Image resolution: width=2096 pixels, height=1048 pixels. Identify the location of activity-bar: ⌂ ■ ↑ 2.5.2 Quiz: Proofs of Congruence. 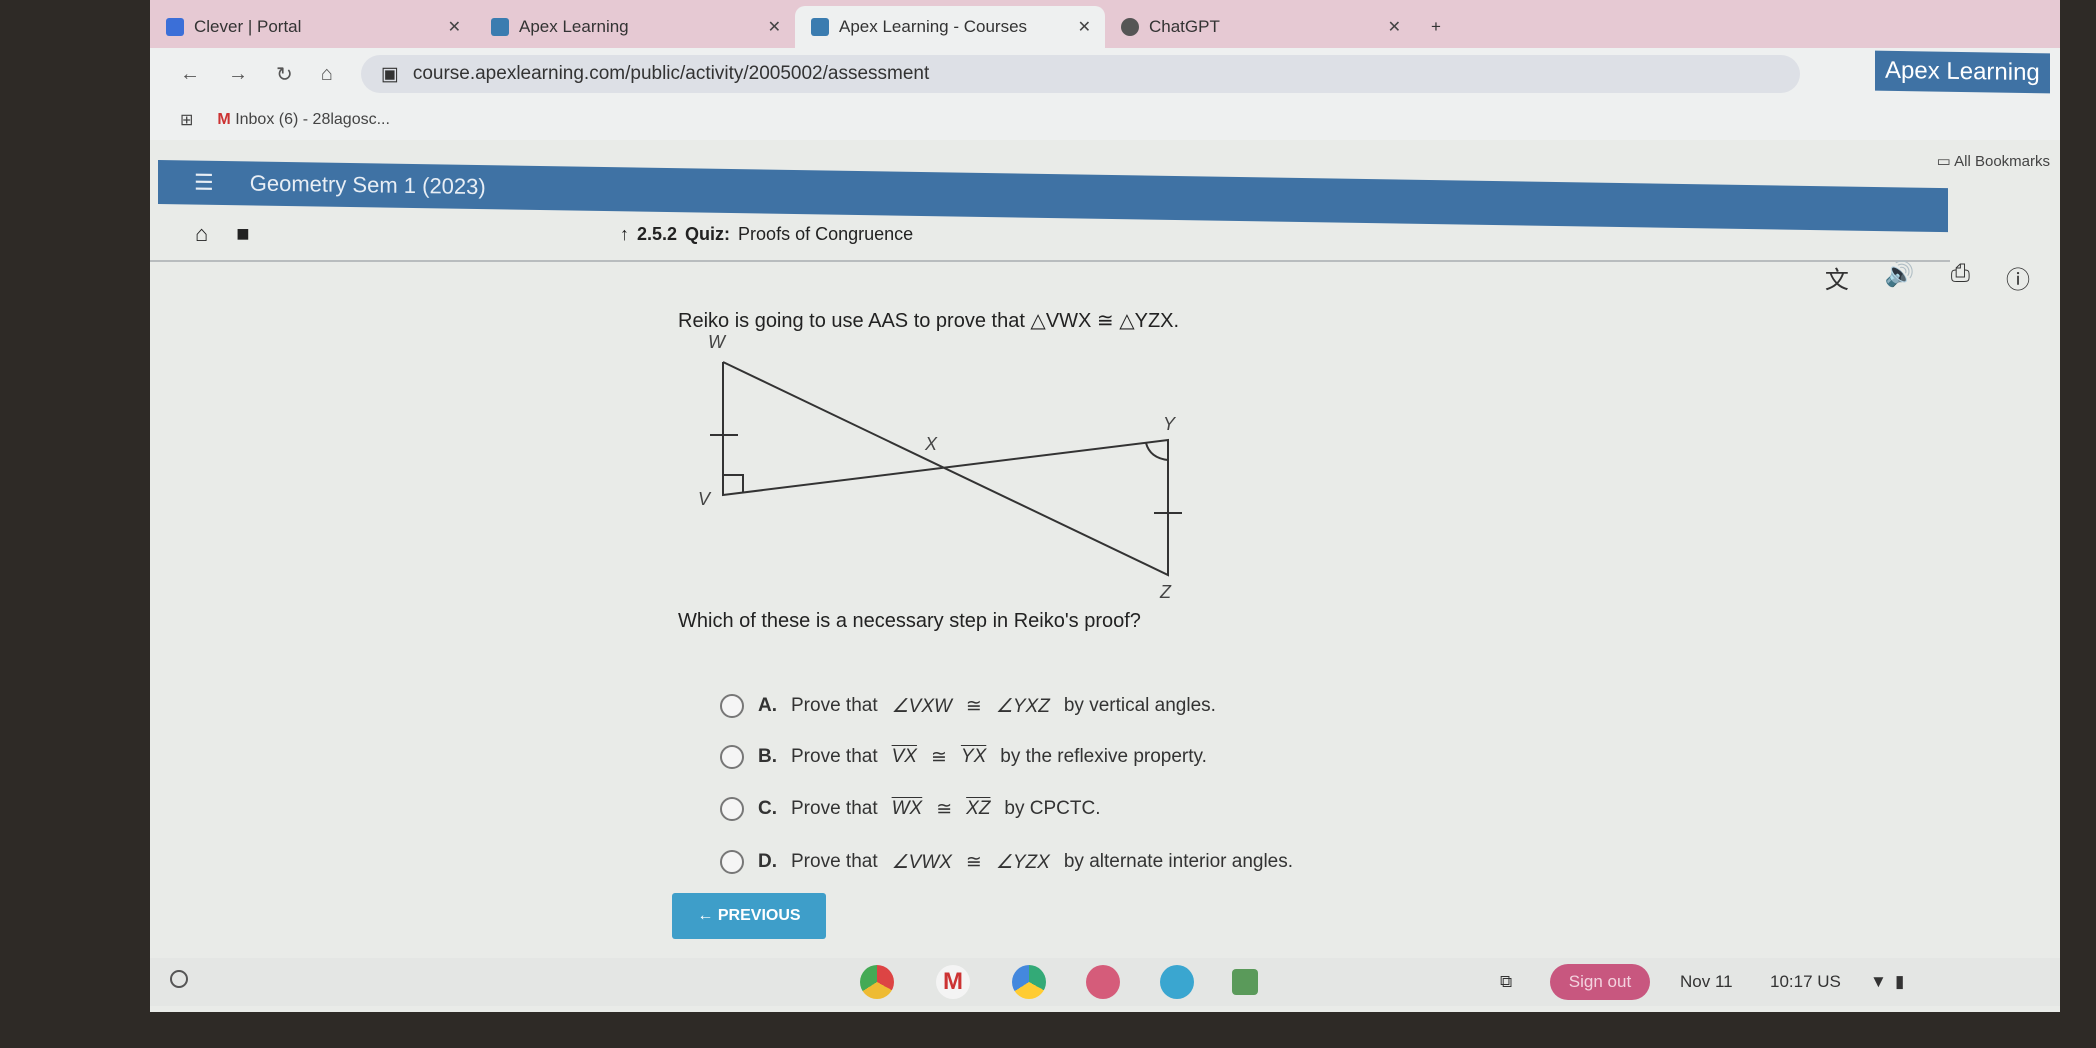
(1050, 235).